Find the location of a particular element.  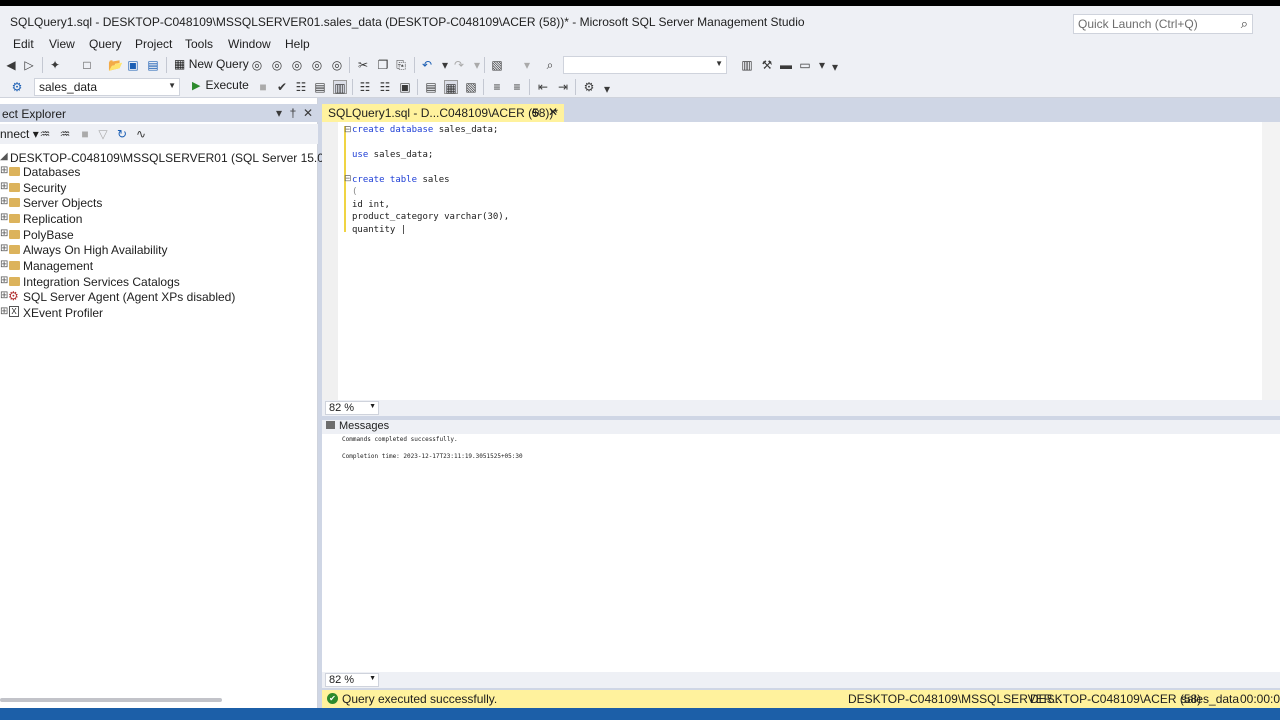

query-designer-icon: ▤ is located at coordinates (320, 87).